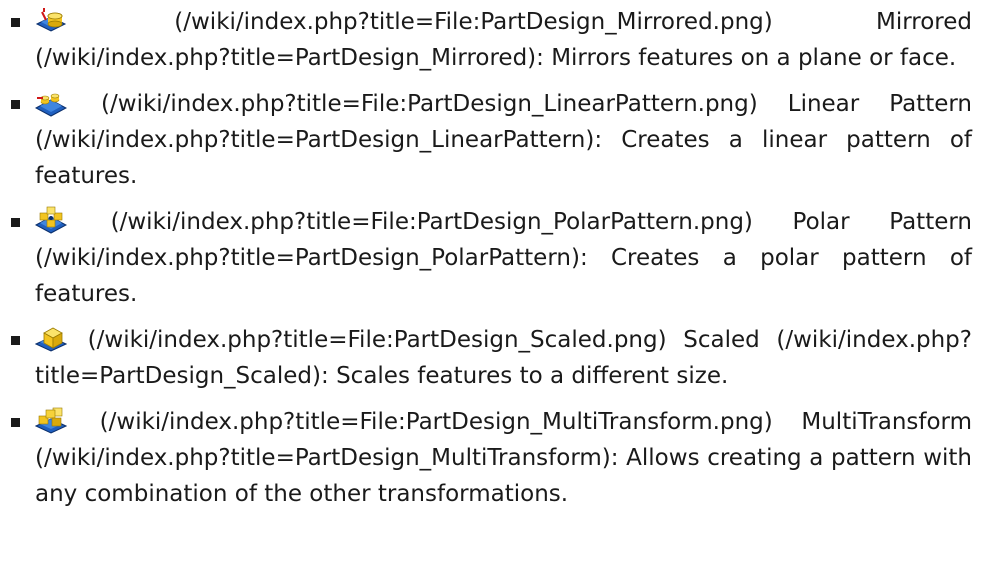  Describe the element at coordinates (51, 420) in the screenshot. I see `multitransform-icon` at that location.